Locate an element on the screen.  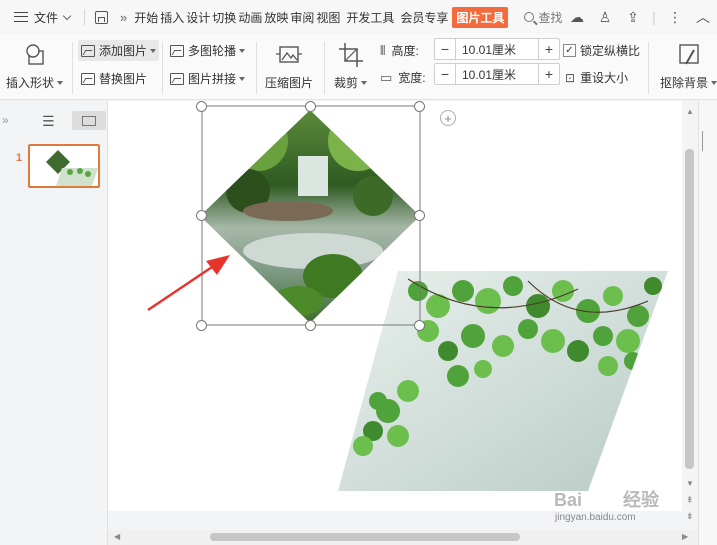
tab-transition: 切换 is located at coordinates (224, 17).